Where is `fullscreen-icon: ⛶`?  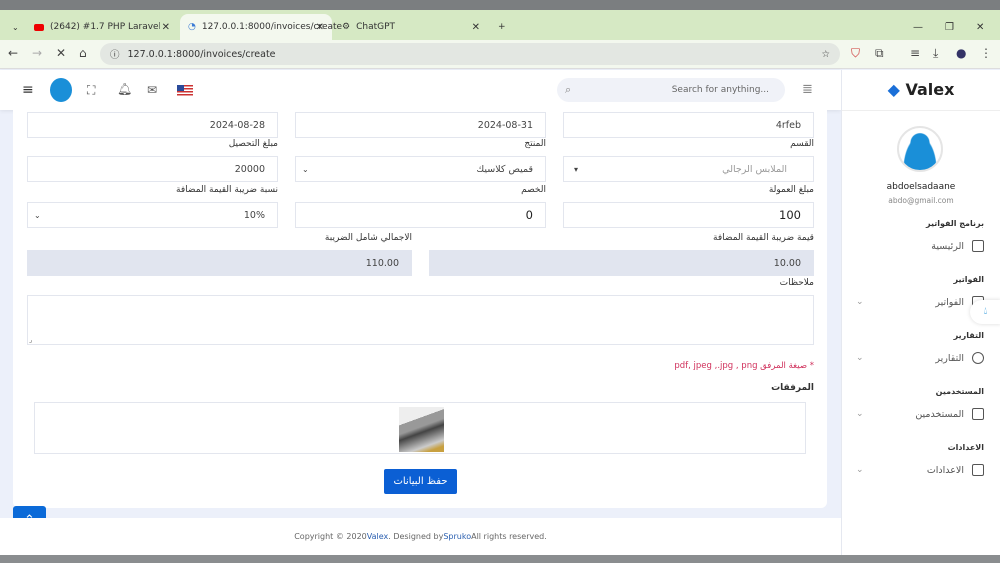
fullscreen-icon: ⛶ is located at coordinates (91, 90).